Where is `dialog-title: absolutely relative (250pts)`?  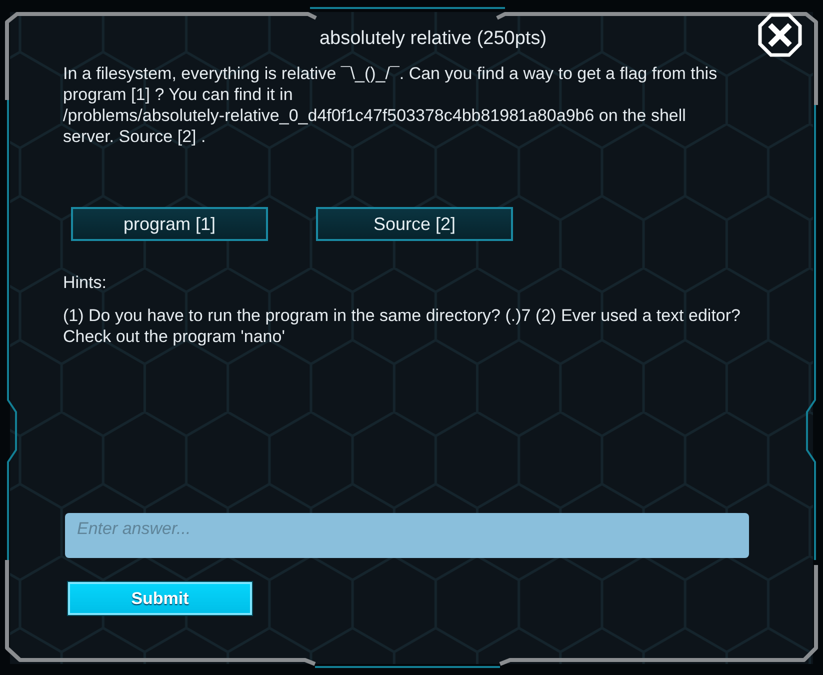
dialog-title: absolutely relative (250pts) is located at coordinates (433, 39).